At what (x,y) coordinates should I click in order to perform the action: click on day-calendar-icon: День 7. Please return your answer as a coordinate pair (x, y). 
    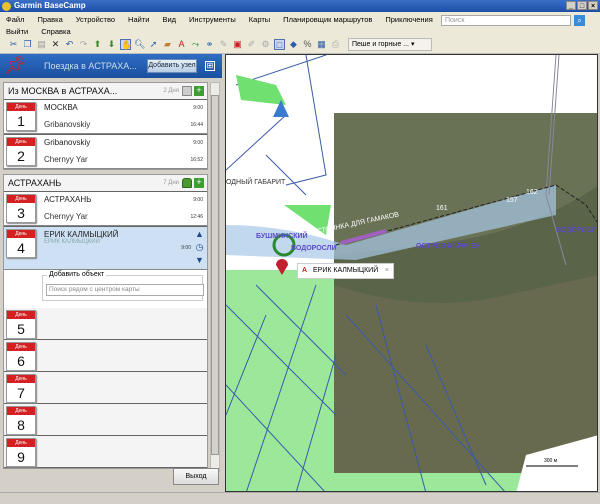
    Looking at the image, I should click on (21, 388).